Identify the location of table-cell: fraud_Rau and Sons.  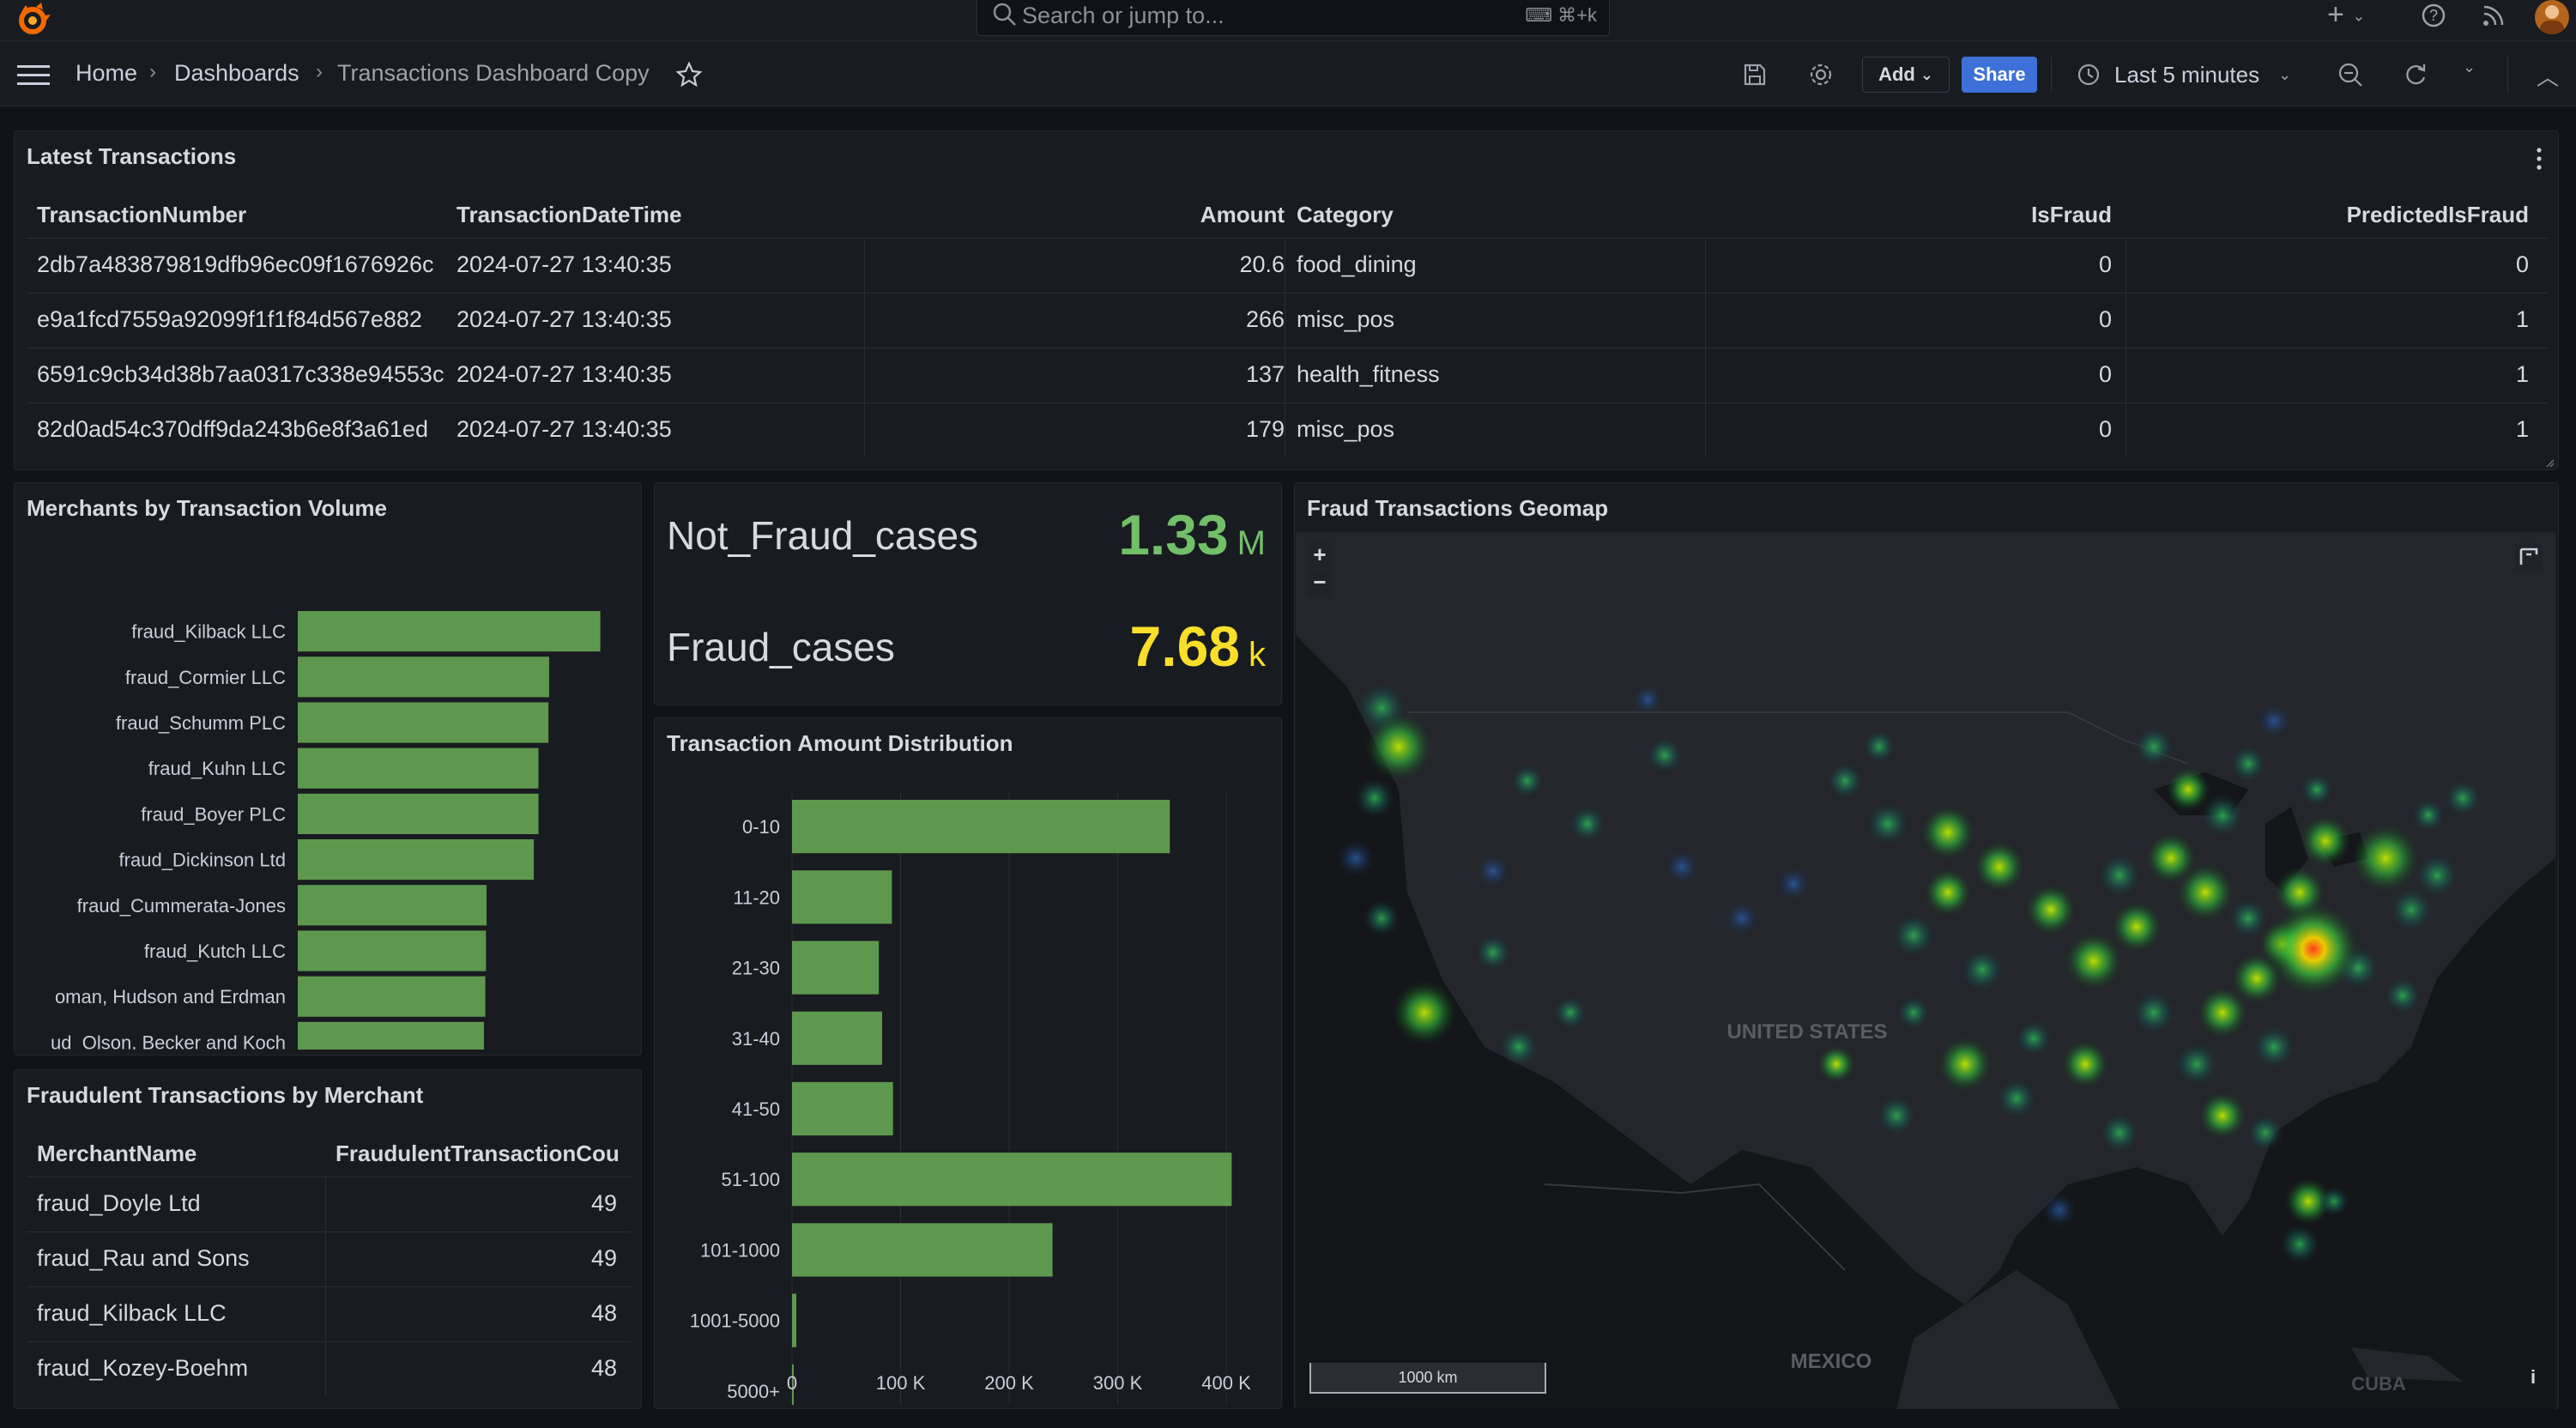
(143, 1258).